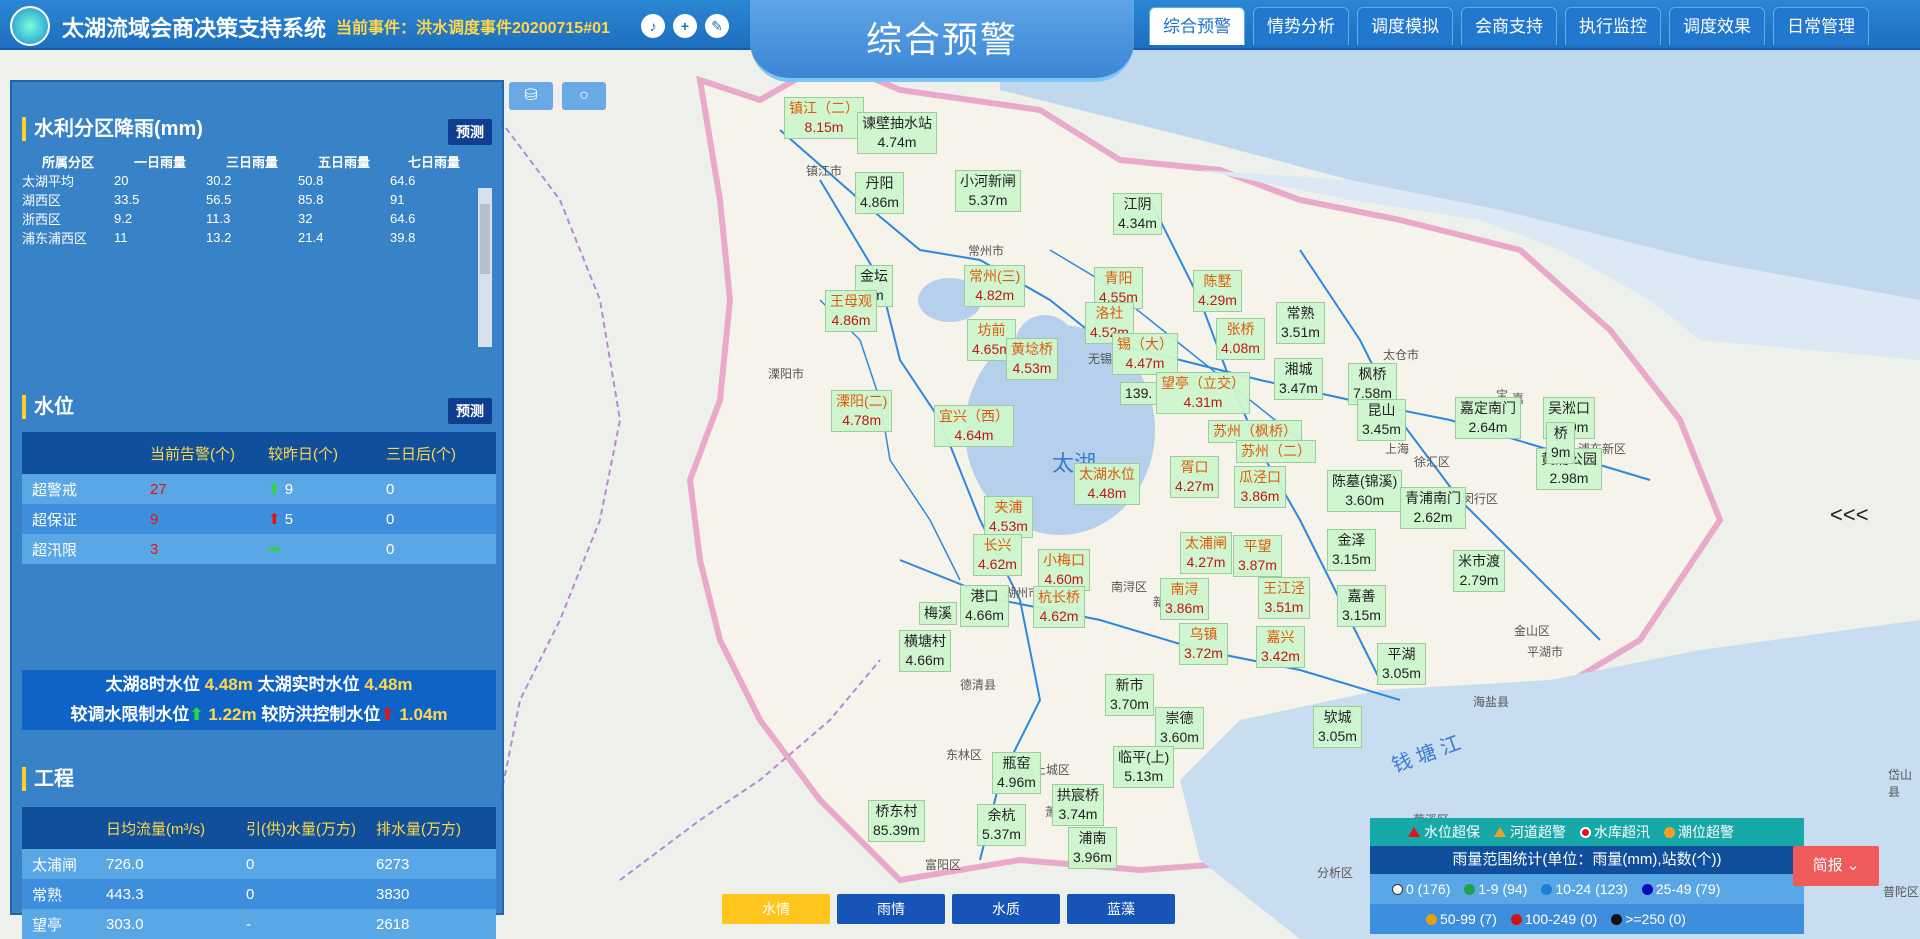 This screenshot has height=939, width=1920. Describe the element at coordinates (1405, 26) in the screenshot. I see `tab-dispatch-simulation: 调度模拟` at that location.